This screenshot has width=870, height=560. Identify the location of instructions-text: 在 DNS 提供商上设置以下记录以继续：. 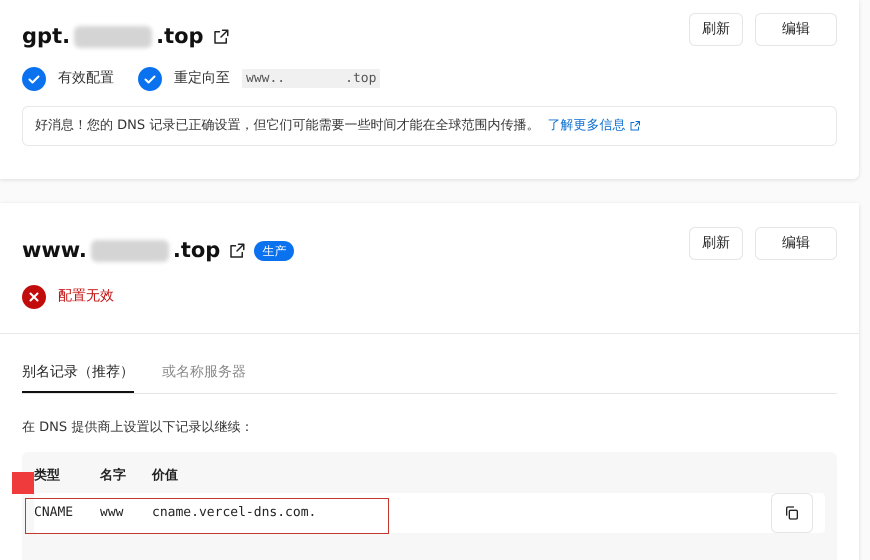
(138, 427).